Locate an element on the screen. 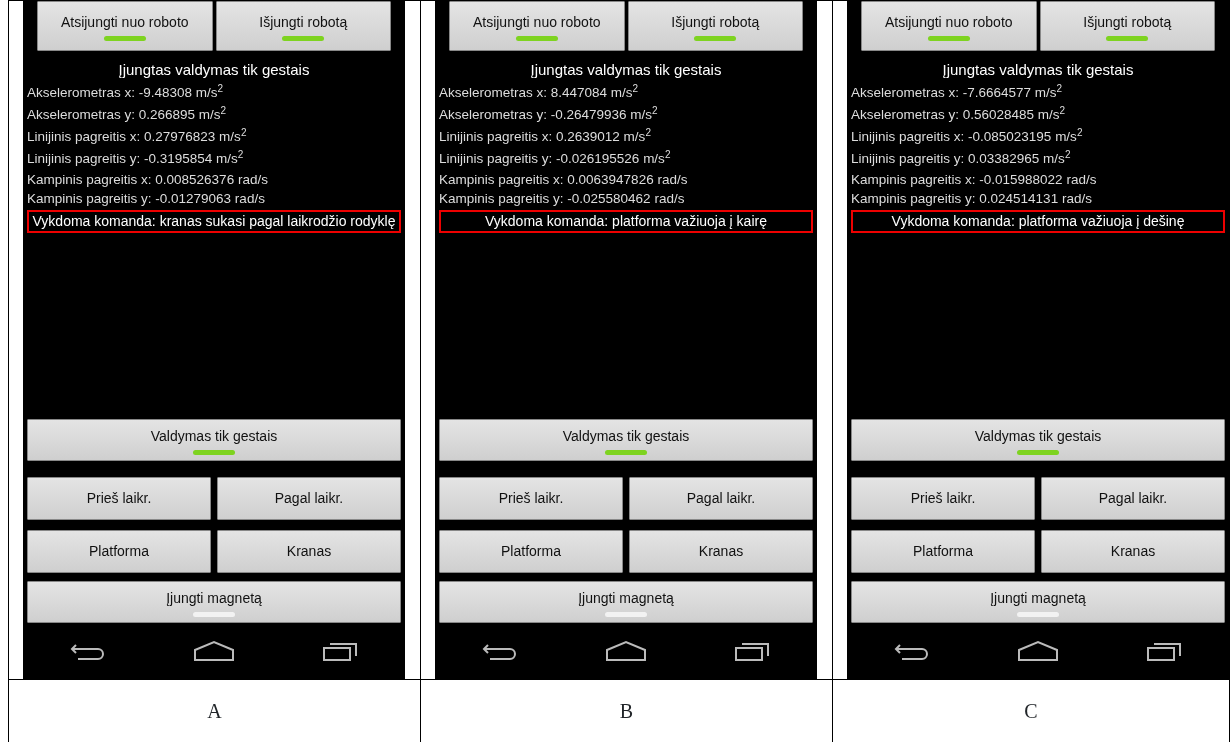  sensor-reading: Akselerometras x: -7.6664577 m/s$^{2}$ is located at coordinates (957, 91).